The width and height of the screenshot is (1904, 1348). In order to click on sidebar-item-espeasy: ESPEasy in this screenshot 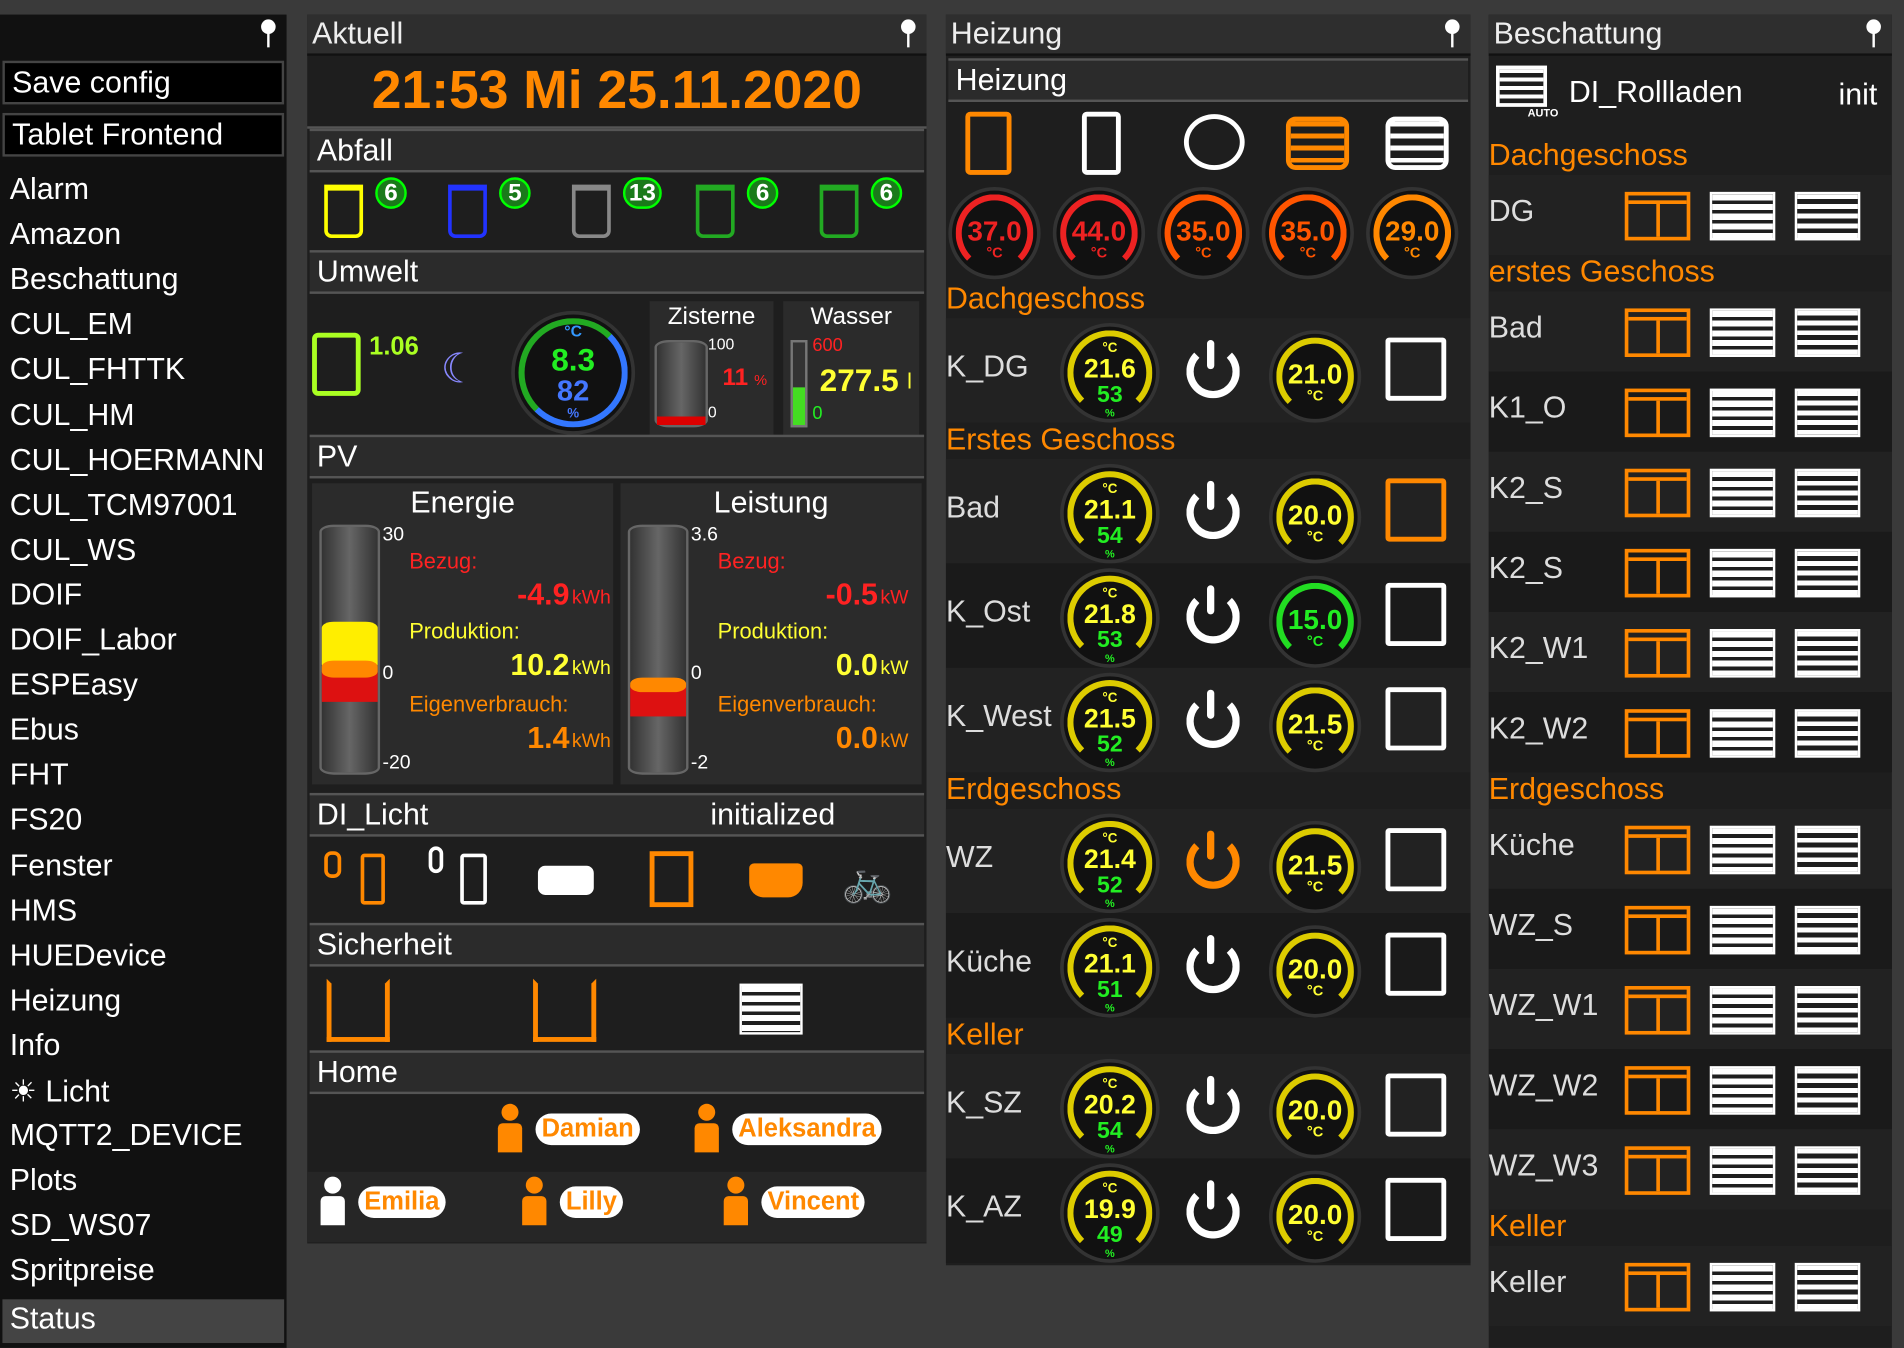, I will do `click(74, 685)`.